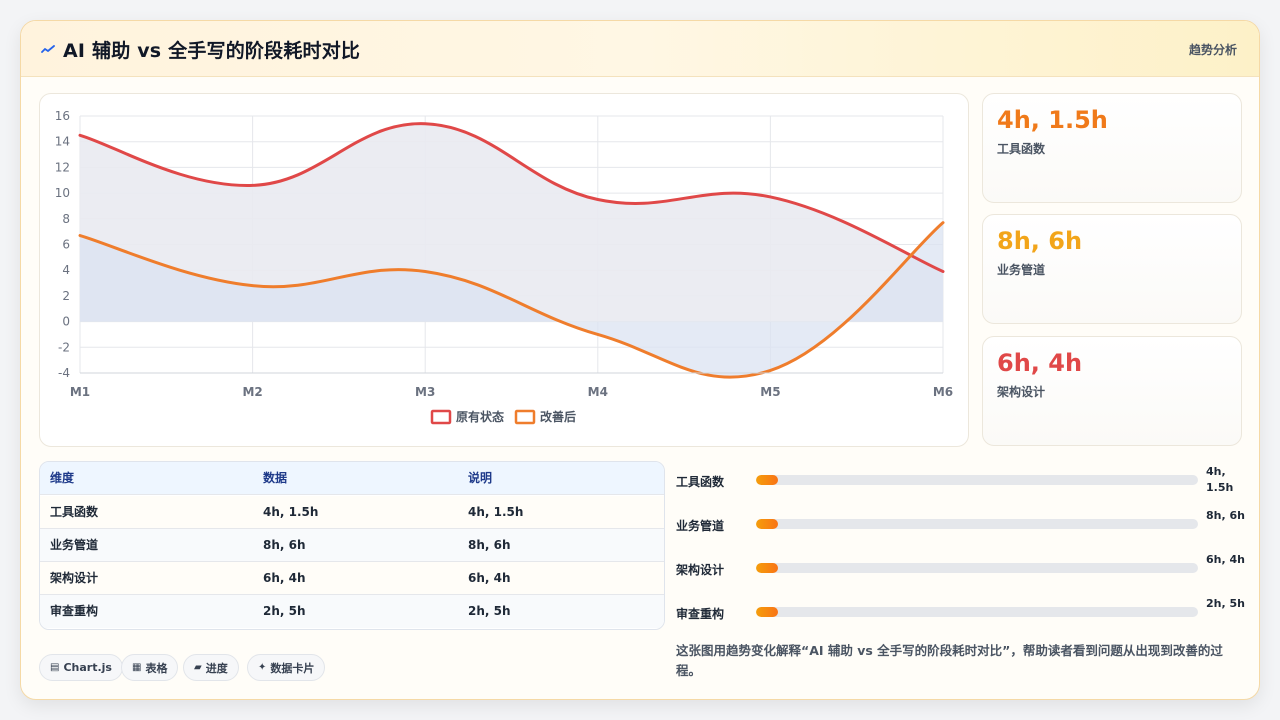 The height and width of the screenshot is (720, 1280). Describe the element at coordinates (770, 392) in the screenshot. I see `x-tick-label: M5` at that location.